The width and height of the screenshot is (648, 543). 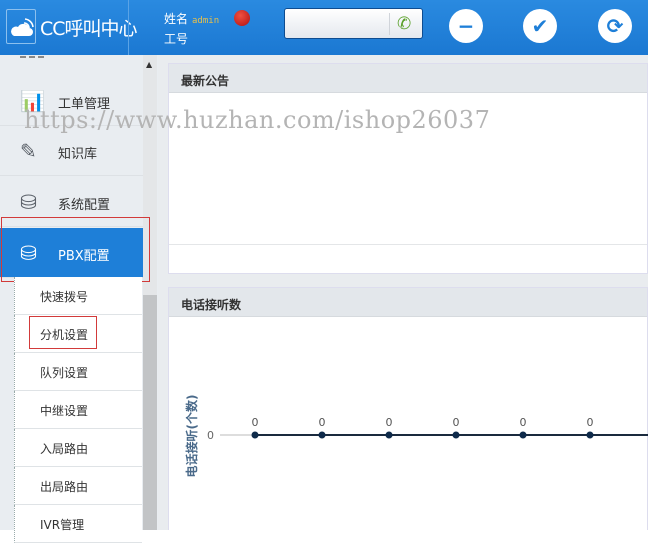 What do you see at coordinates (28, 202) in the screenshot?
I see `database-gear-icon: ⛁` at bounding box center [28, 202].